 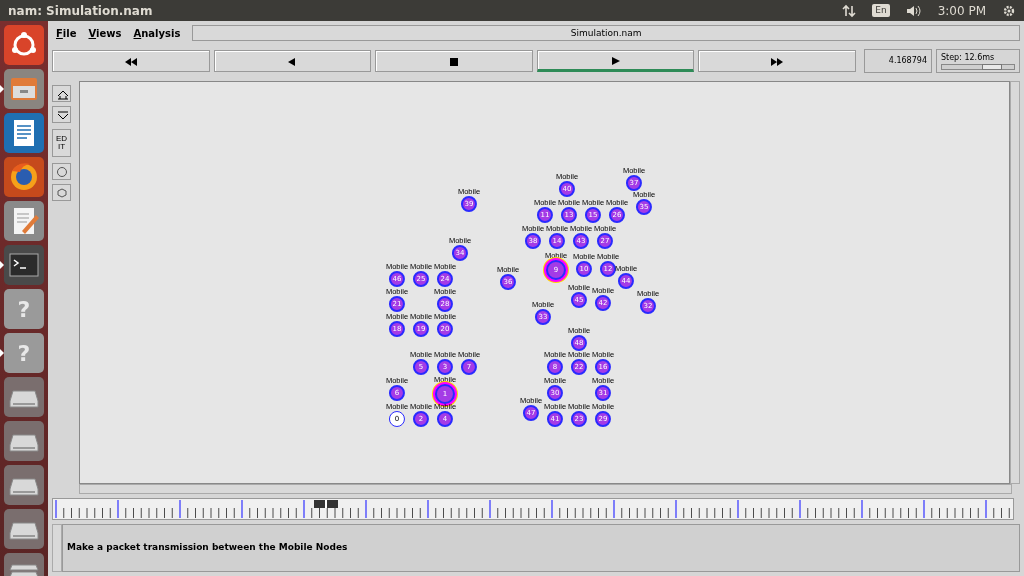 What do you see at coordinates (897, 61) in the screenshot?
I see `time-readout: 4.168794` at bounding box center [897, 61].